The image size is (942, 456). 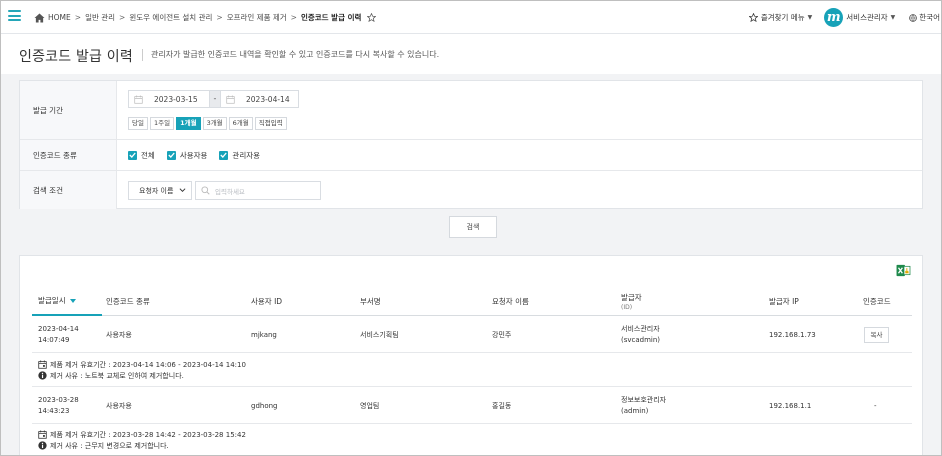 I want to click on end-date-value: 2023-04-14, so click(x=268, y=99).